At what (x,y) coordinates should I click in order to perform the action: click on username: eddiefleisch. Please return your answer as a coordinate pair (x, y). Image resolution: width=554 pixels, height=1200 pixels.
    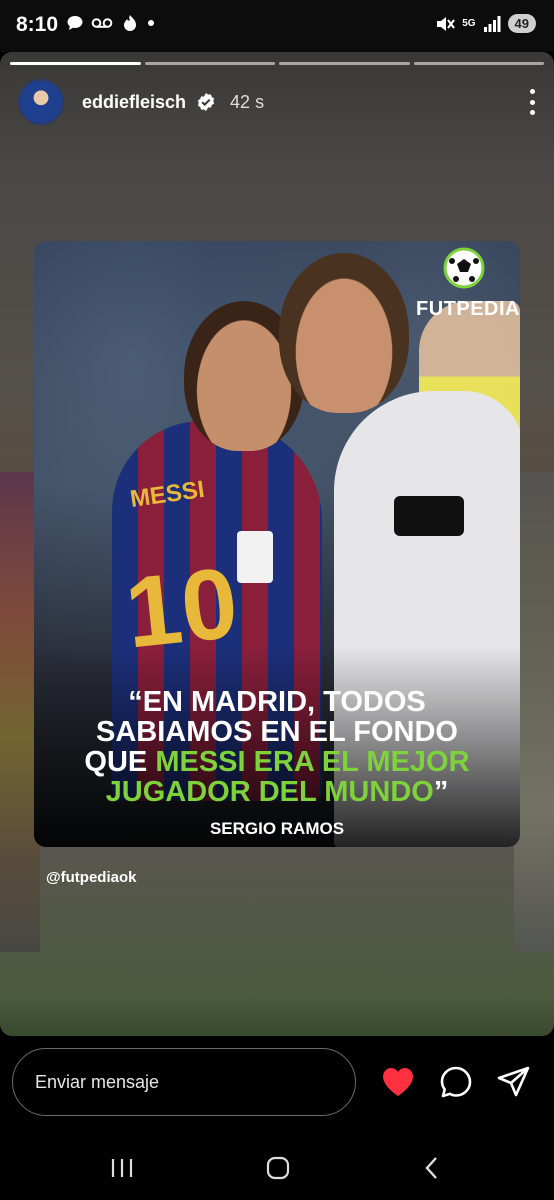
    Looking at the image, I should click on (134, 102).